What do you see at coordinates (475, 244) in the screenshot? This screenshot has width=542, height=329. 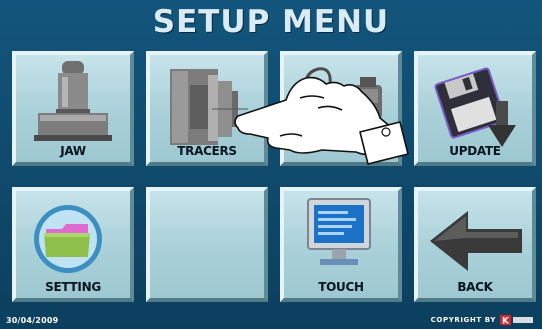 I see `back-button: BACK` at bounding box center [475, 244].